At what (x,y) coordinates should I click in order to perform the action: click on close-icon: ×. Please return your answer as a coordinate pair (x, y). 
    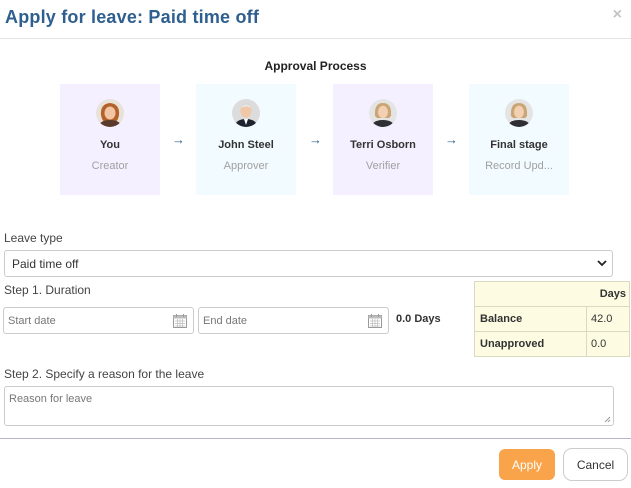
    Looking at the image, I should click on (617, 15).